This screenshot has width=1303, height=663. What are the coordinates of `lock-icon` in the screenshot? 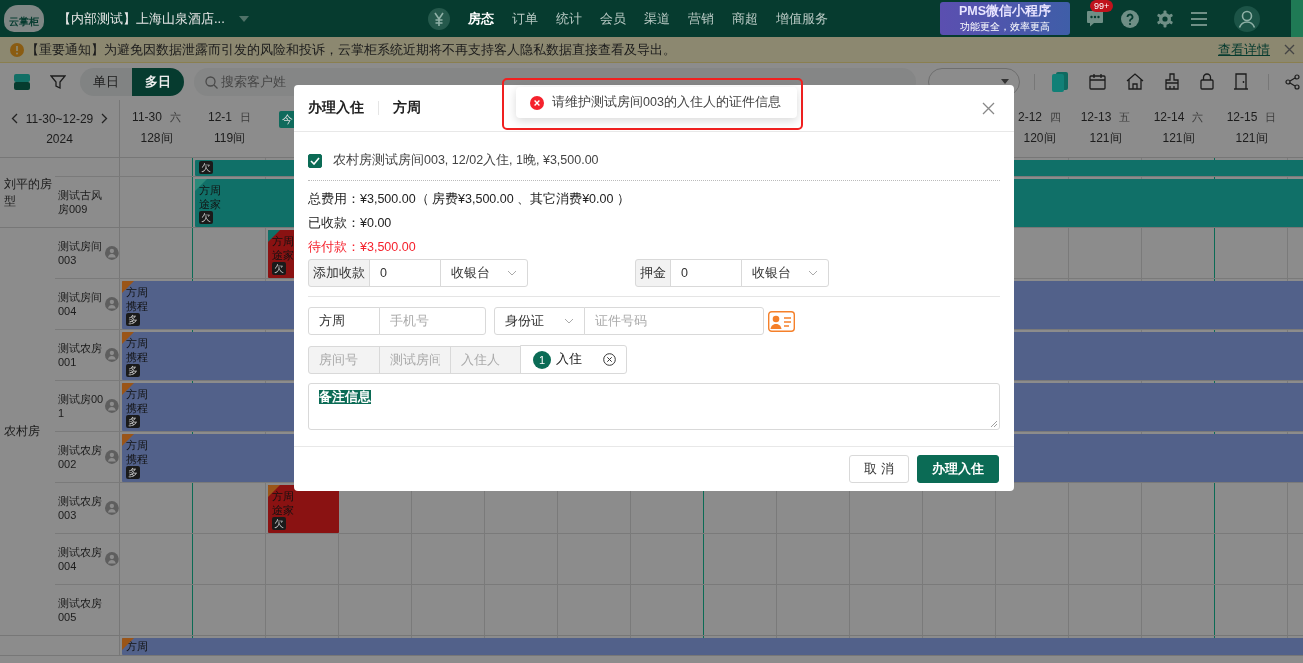 It's located at (1207, 81).